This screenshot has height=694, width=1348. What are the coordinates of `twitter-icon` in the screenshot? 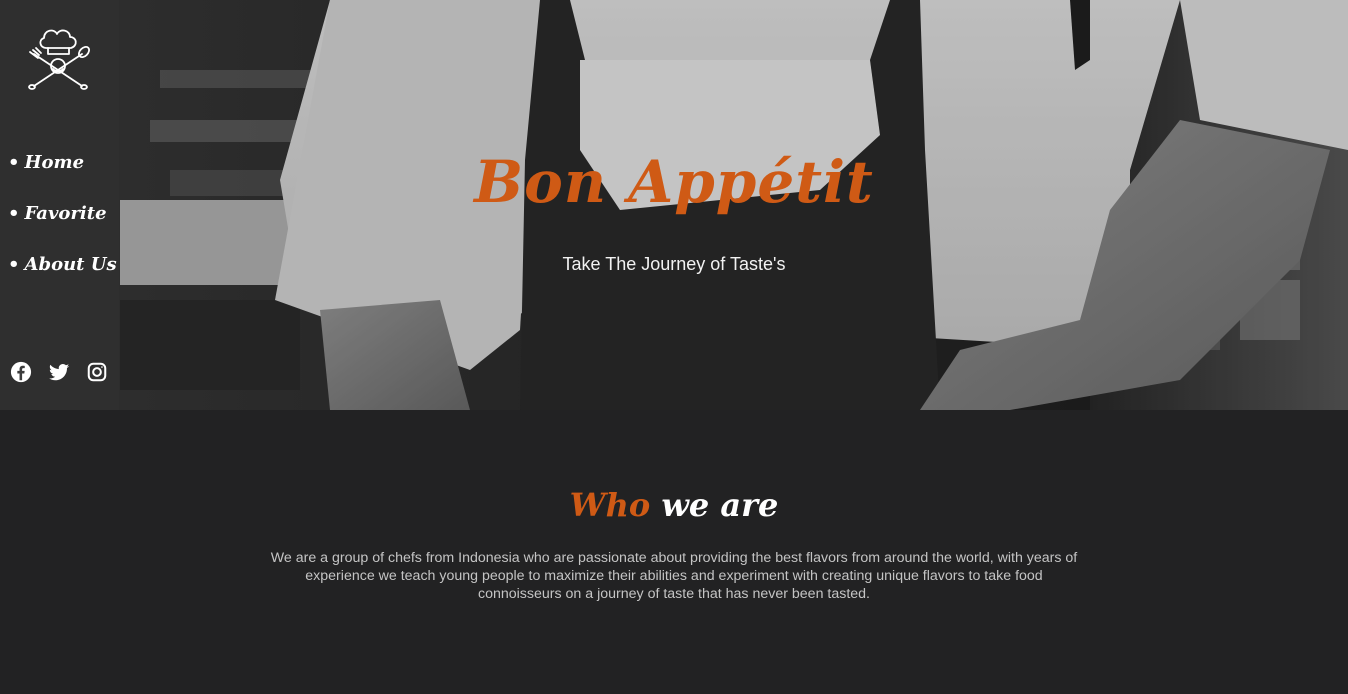 It's located at (59, 372).